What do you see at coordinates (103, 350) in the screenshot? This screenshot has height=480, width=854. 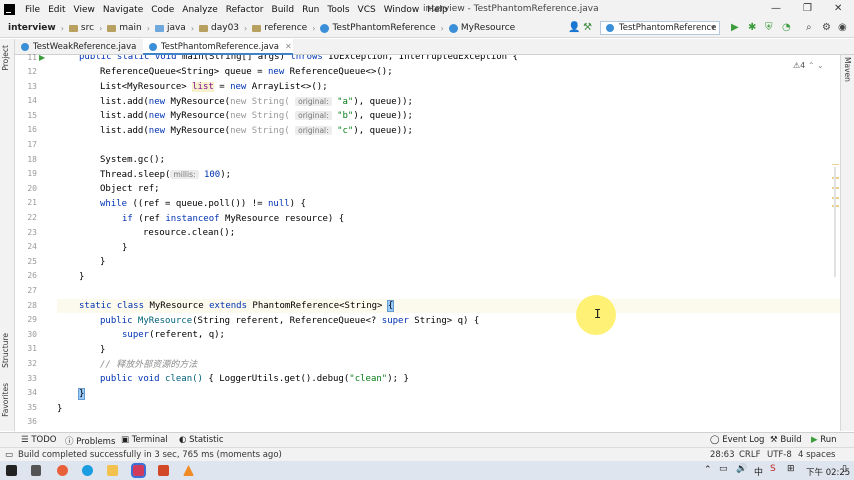 I see `code-line-31: }` at bounding box center [103, 350].